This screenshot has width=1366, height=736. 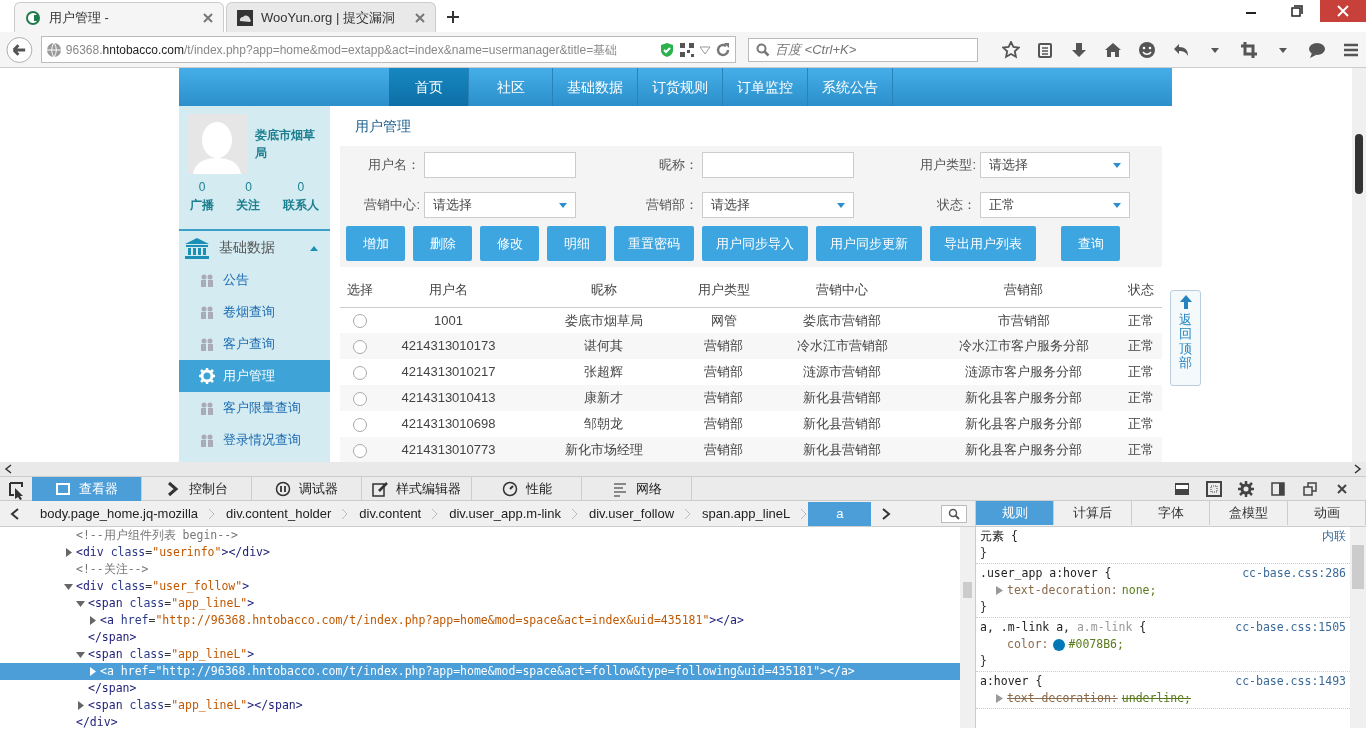 What do you see at coordinates (453, 17) in the screenshot?
I see `new-tab-icon` at bounding box center [453, 17].